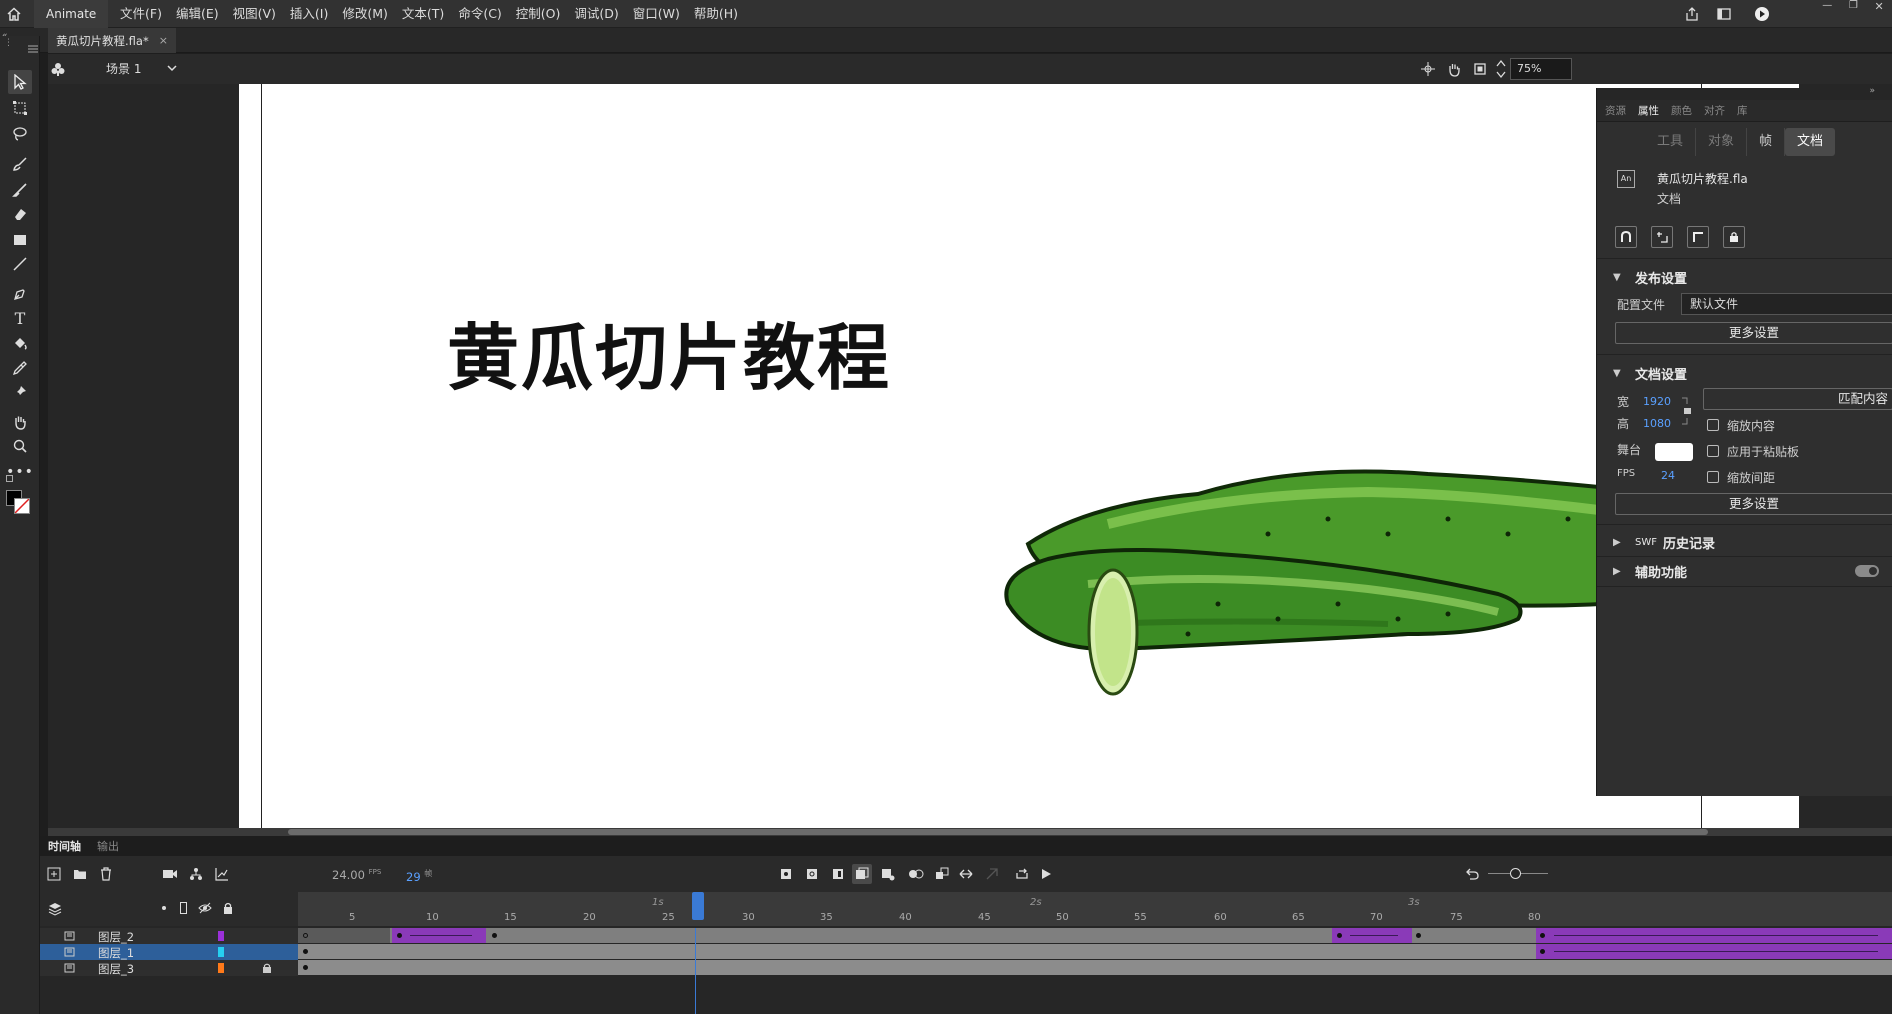  What do you see at coordinates (20, 294) in the screenshot?
I see `pen-tool-icon` at bounding box center [20, 294].